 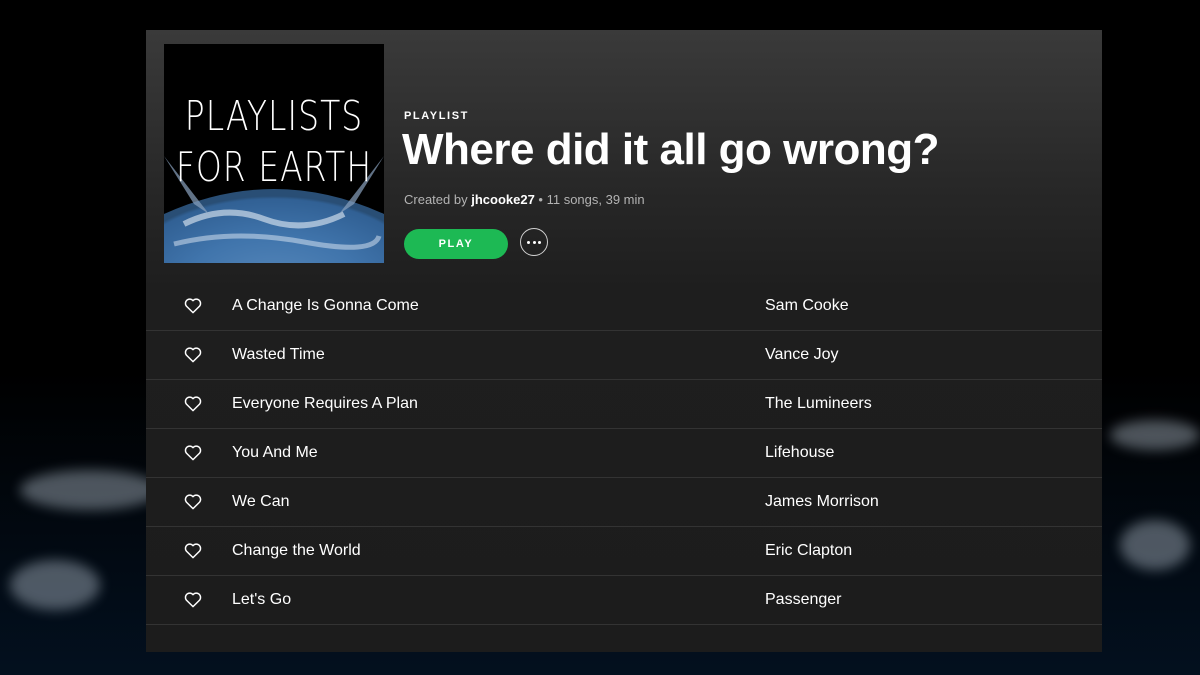 I want to click on track-title: Let's Go, so click(x=261, y=600).